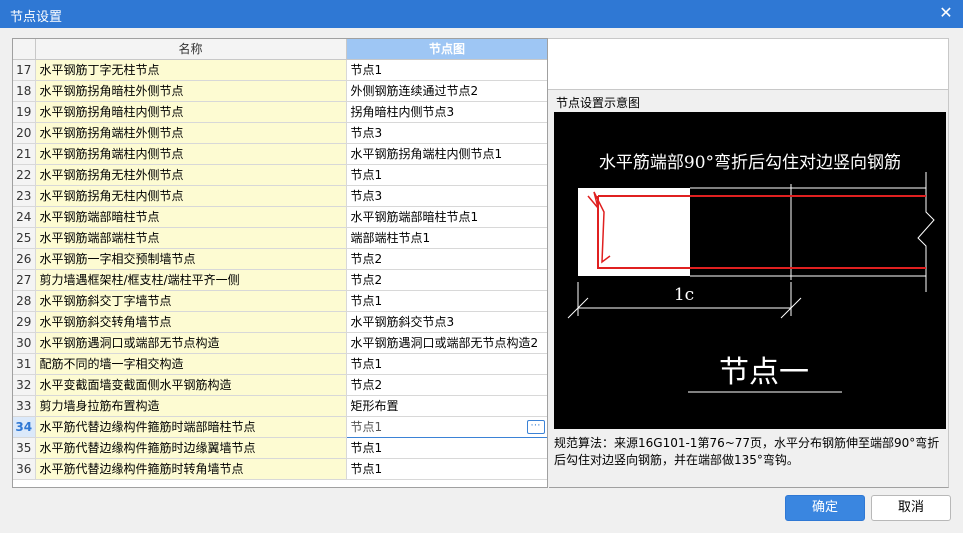 The height and width of the screenshot is (533, 963). I want to click on row-number: 20, so click(24, 133).